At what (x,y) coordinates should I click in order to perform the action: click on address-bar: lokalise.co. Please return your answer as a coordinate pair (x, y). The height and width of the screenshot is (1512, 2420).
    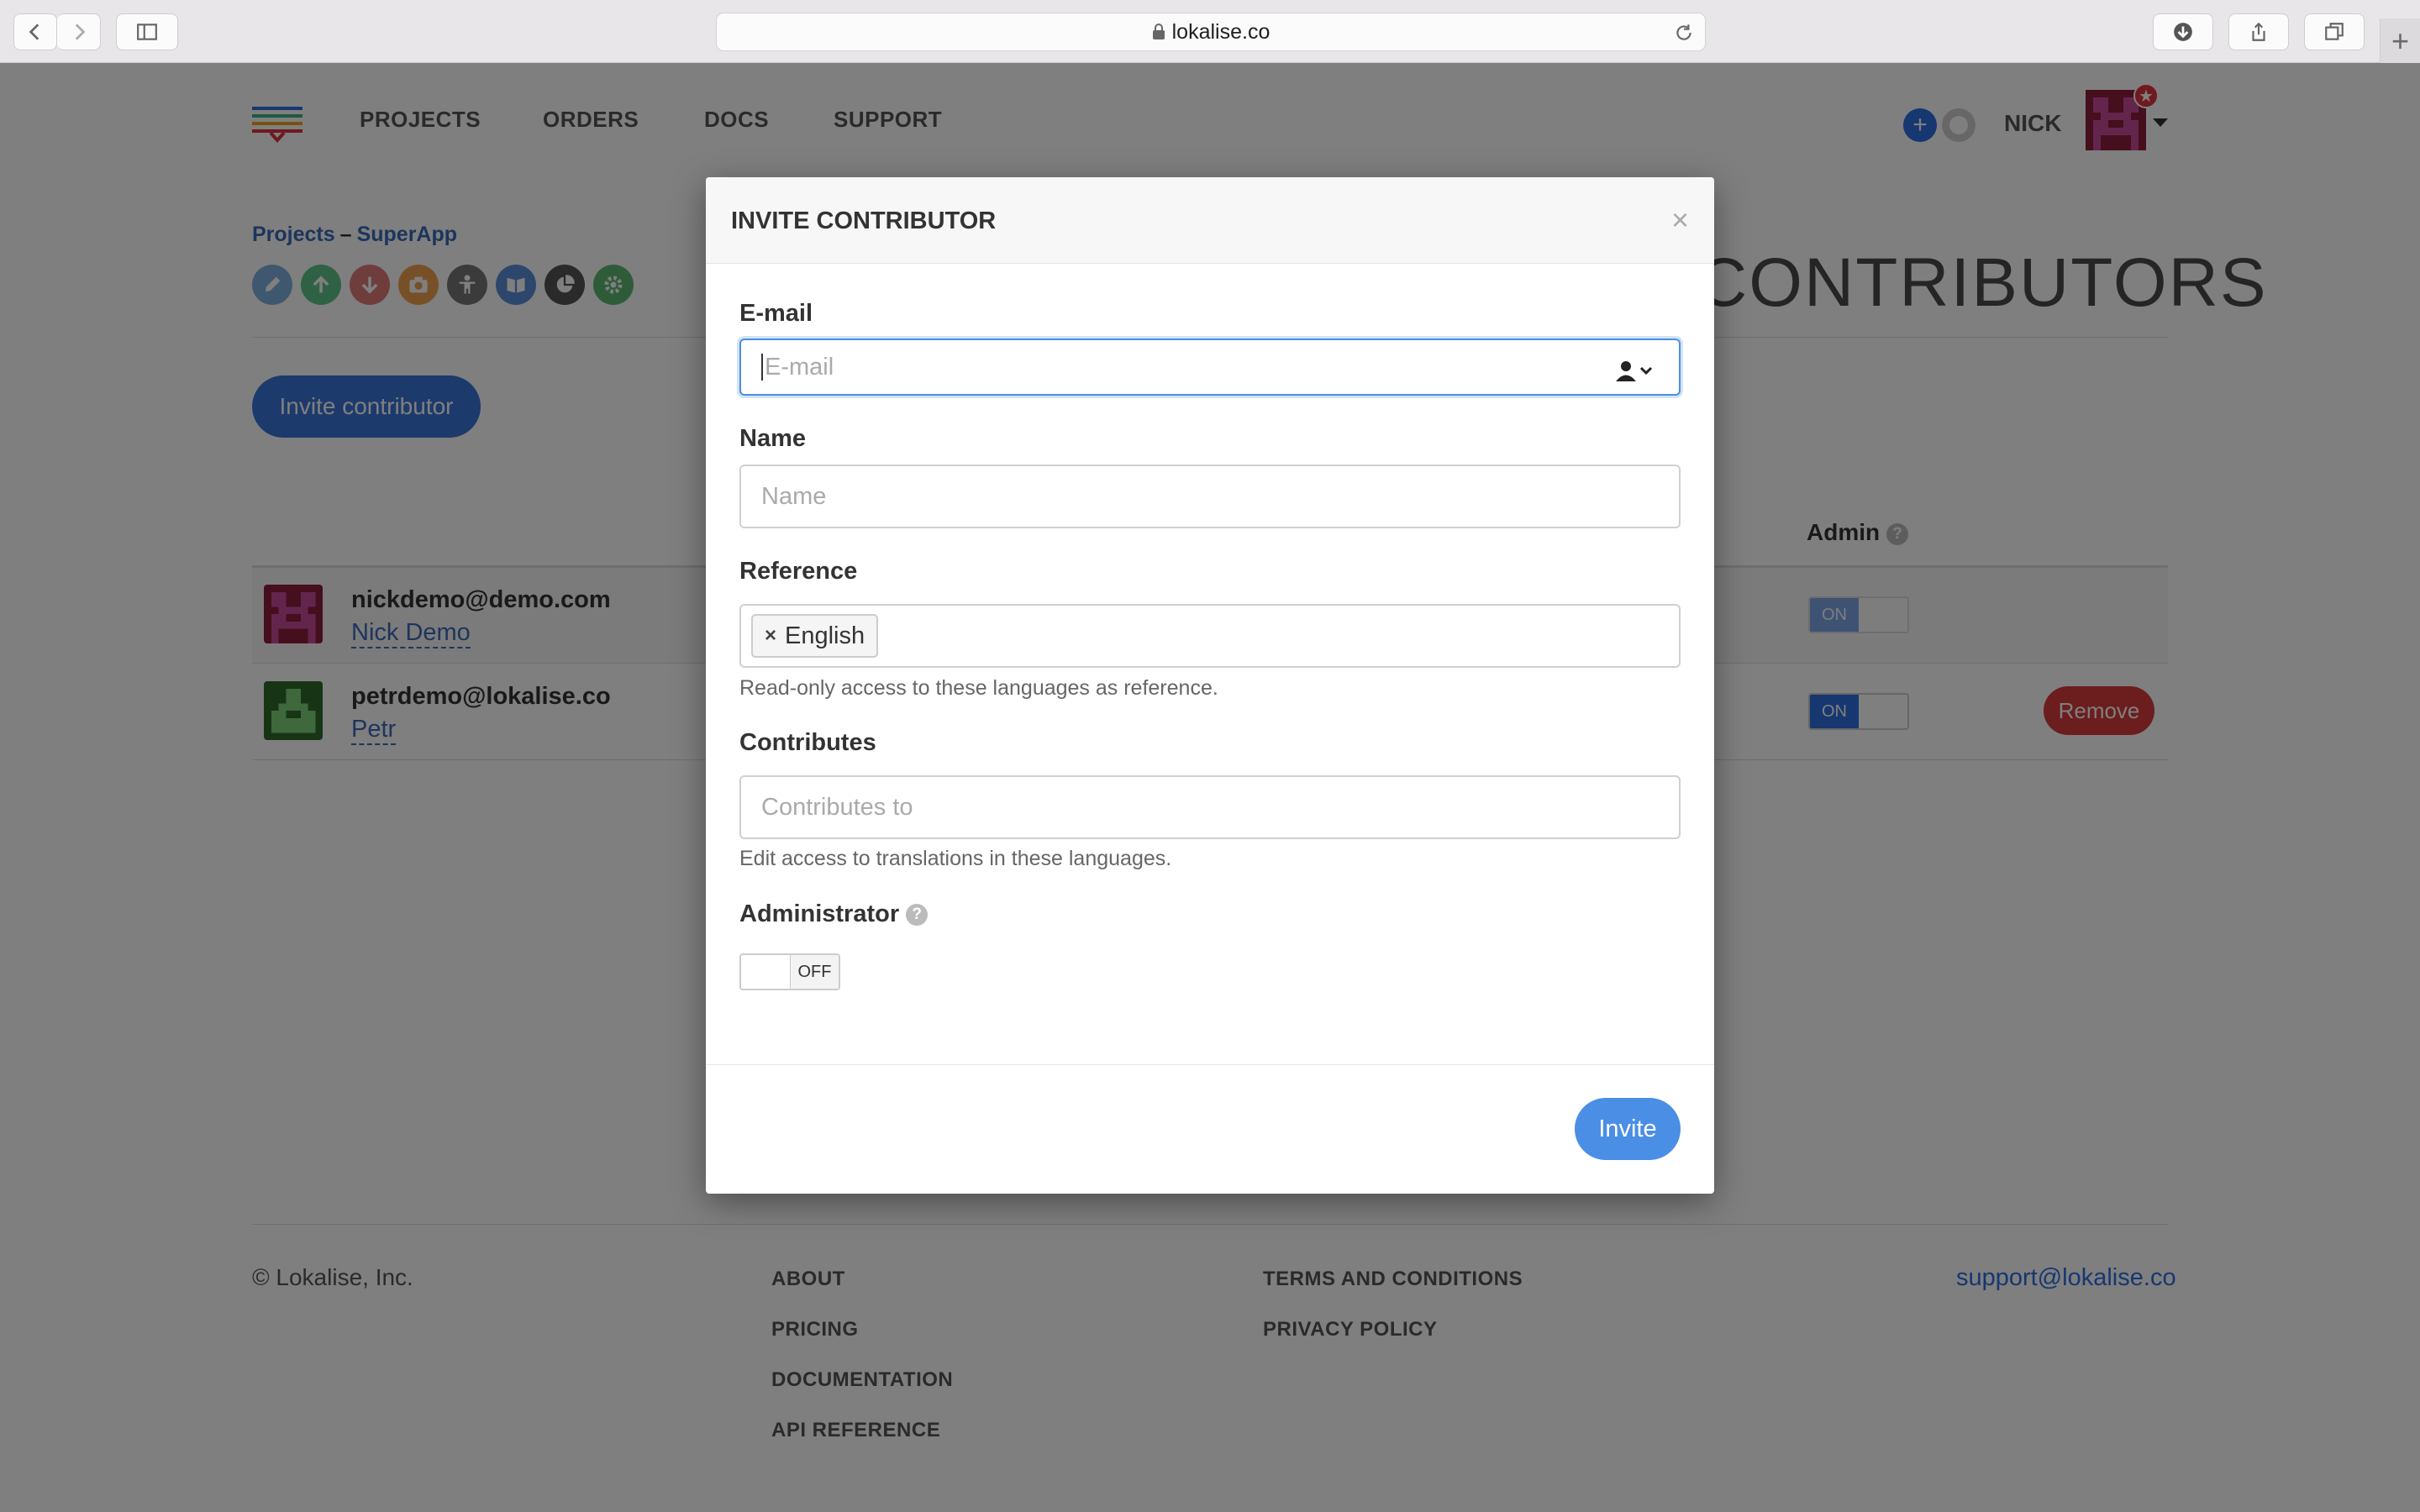
    Looking at the image, I should click on (1211, 32).